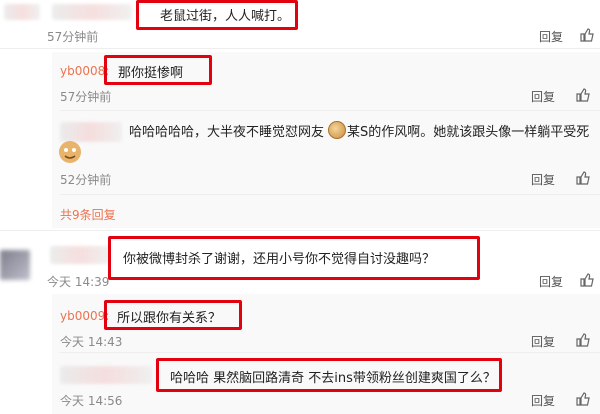 This screenshot has width=600, height=414. What do you see at coordinates (88, 214) in the screenshot?
I see `more-replies-link: 共9条回复` at bounding box center [88, 214].